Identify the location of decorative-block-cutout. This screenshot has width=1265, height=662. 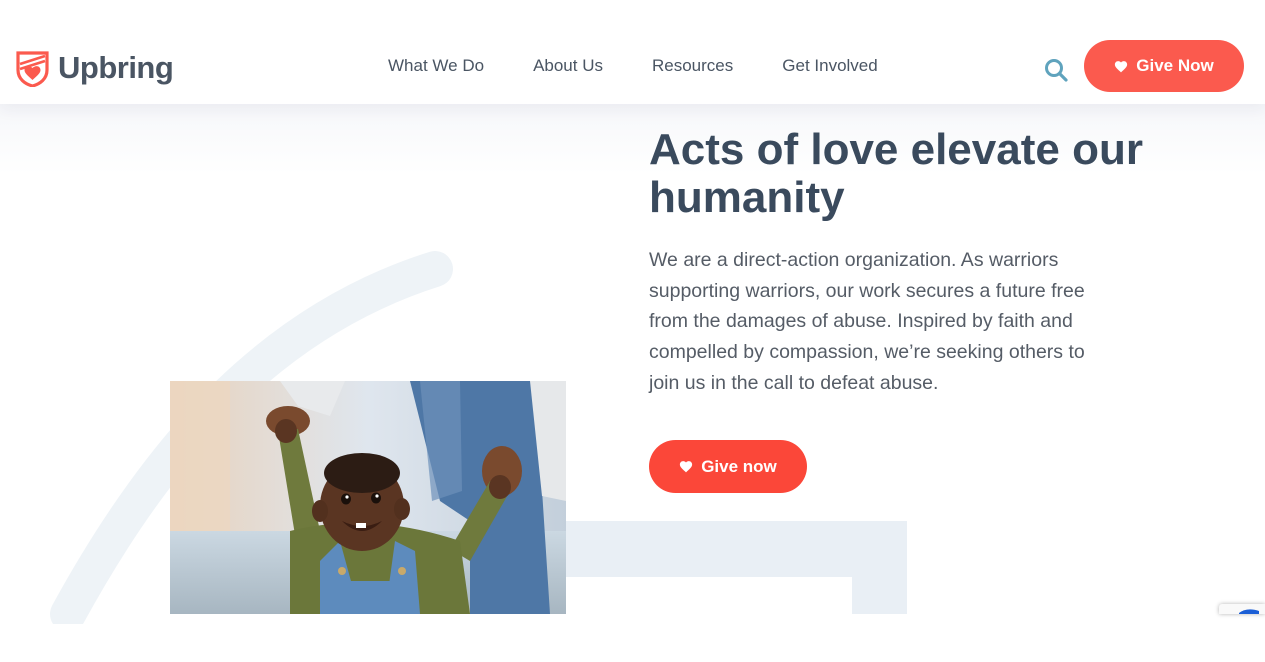
(709, 595).